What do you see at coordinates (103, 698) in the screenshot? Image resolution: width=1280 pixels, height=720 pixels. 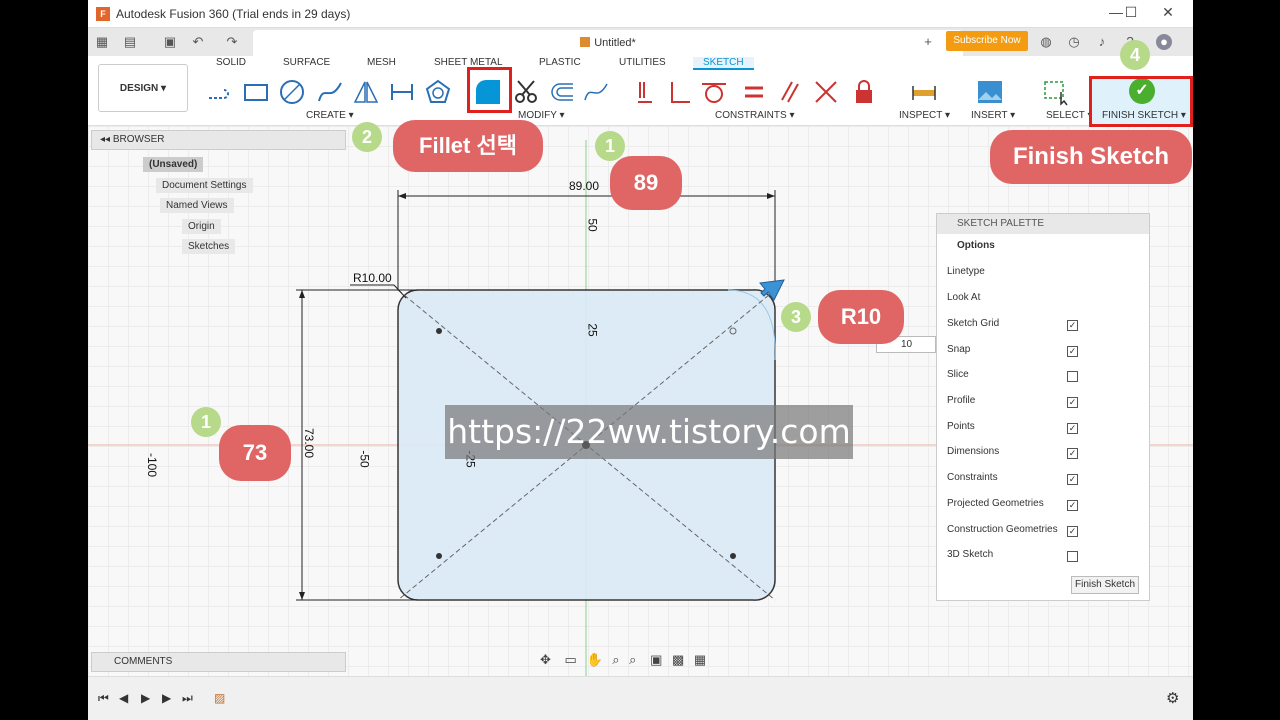 I see `go-to-start-icon: ⏮` at bounding box center [103, 698].